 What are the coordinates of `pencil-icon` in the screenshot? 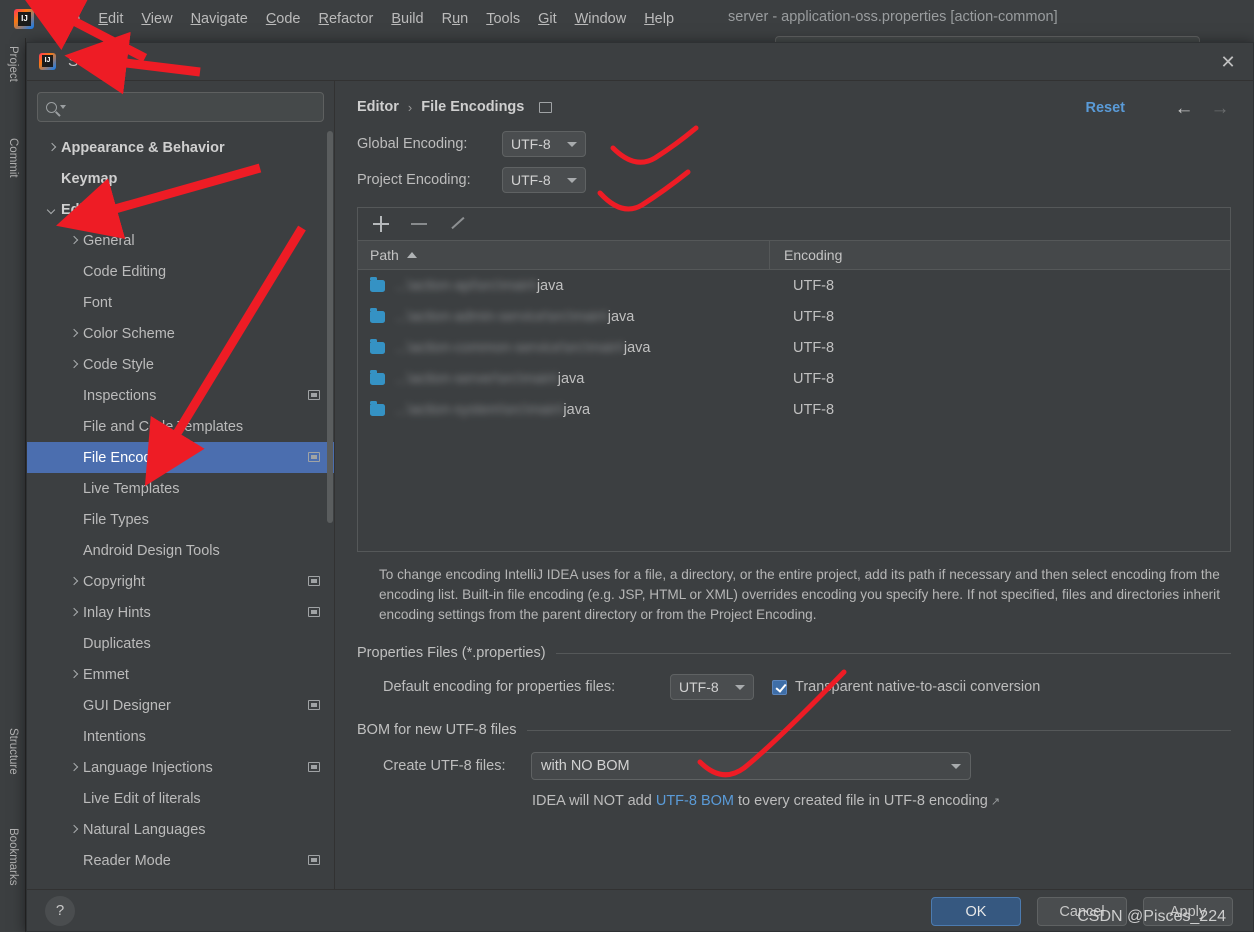 It's located at (457, 224).